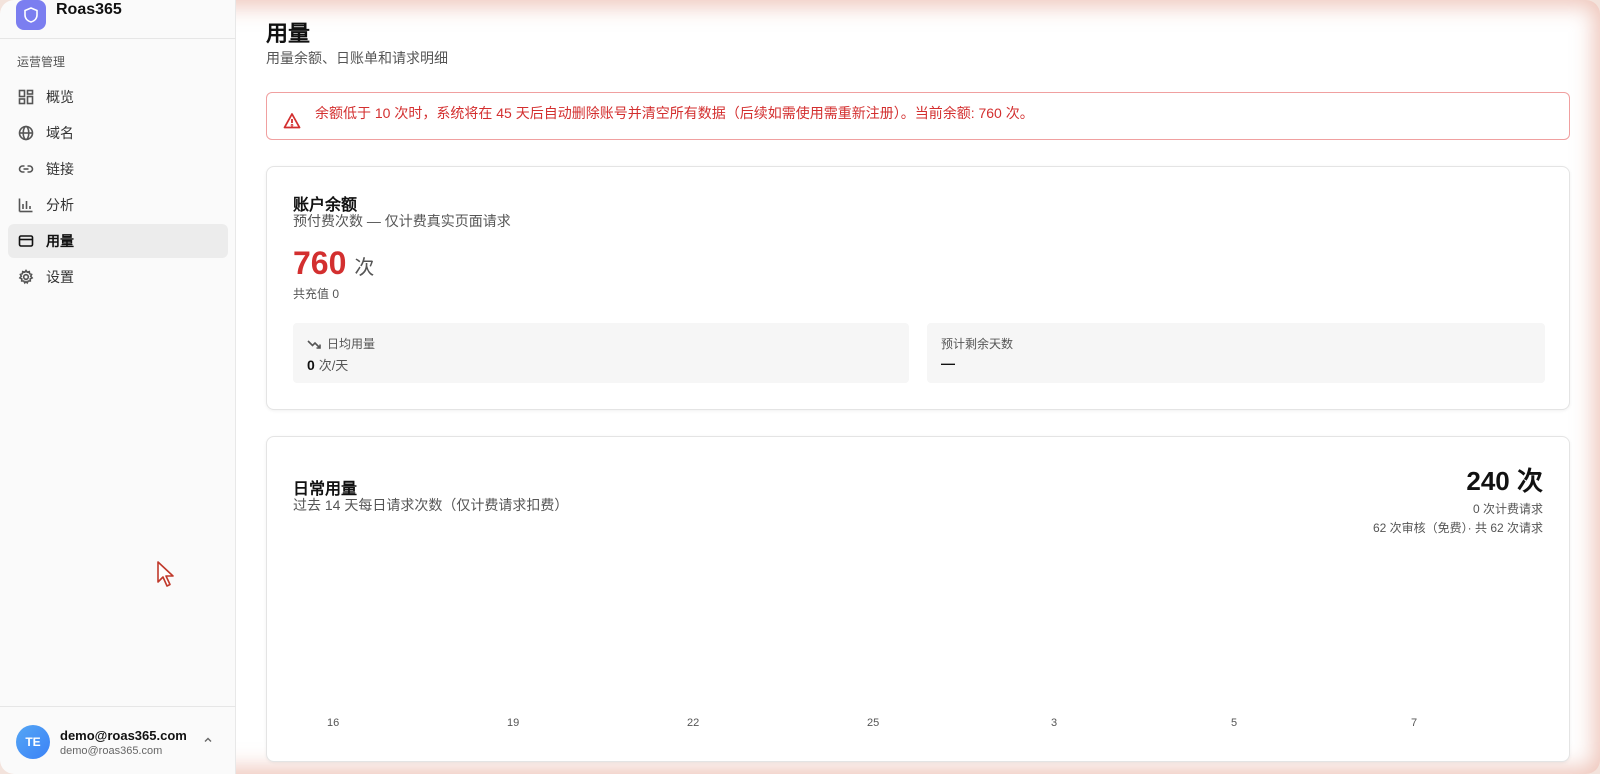  What do you see at coordinates (693, 723) in the screenshot?
I see `x-tick: 22` at bounding box center [693, 723].